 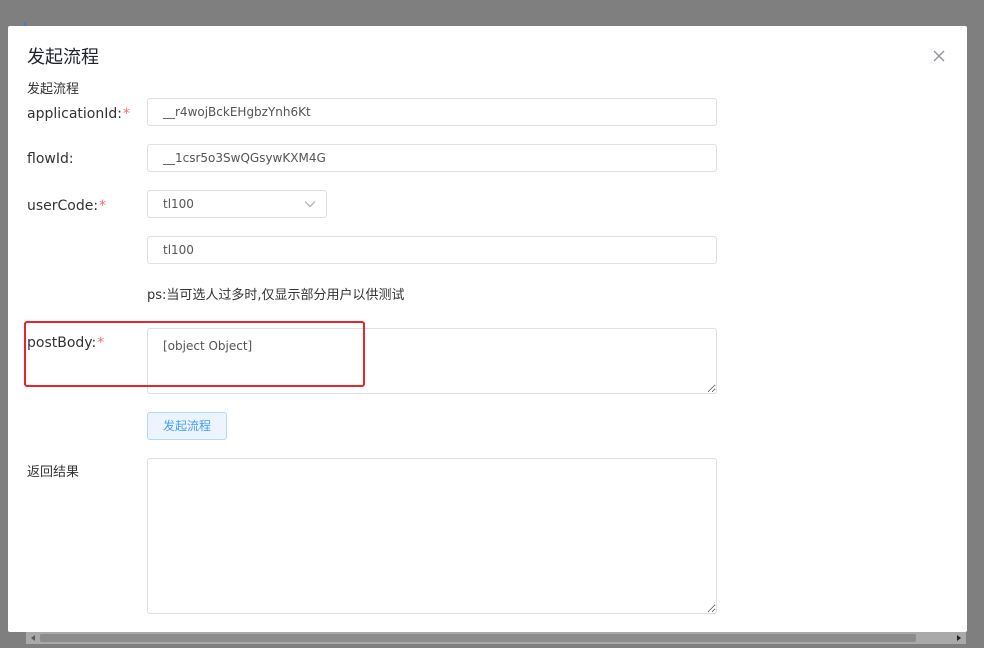 I want to click on result-textarea, so click(x=432, y=536).